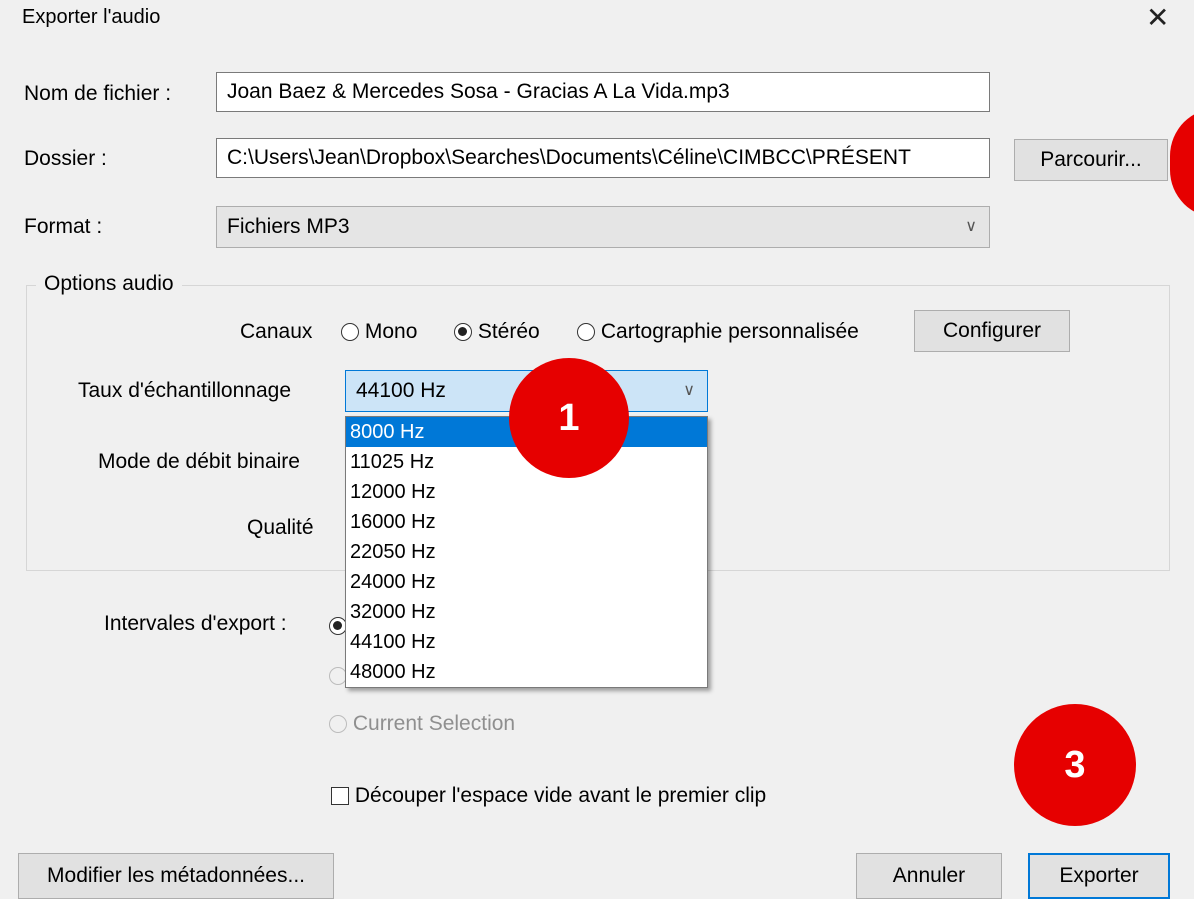  Describe the element at coordinates (526, 582) in the screenshot. I see `sample-rate-option: 24000 Hz` at that location.